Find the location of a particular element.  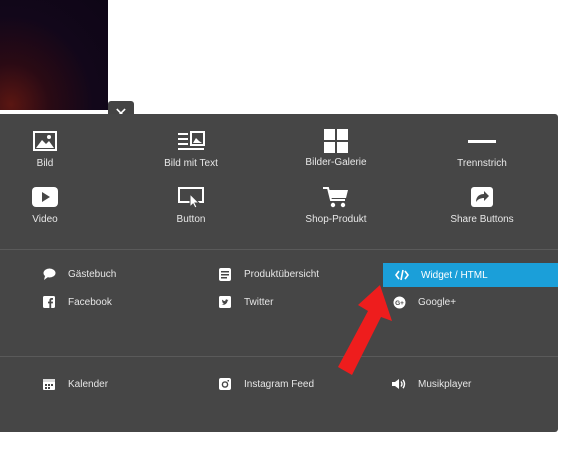

speech-bubble-icon is located at coordinates (49, 274).